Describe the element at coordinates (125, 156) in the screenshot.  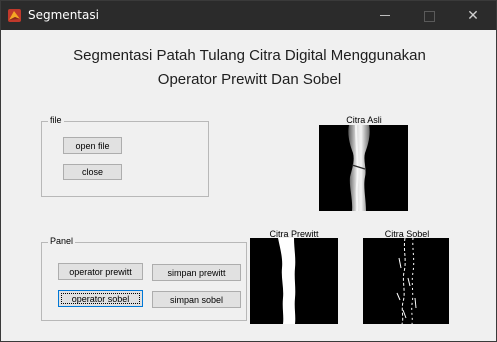
I see `file-groupbox: file` at that location.